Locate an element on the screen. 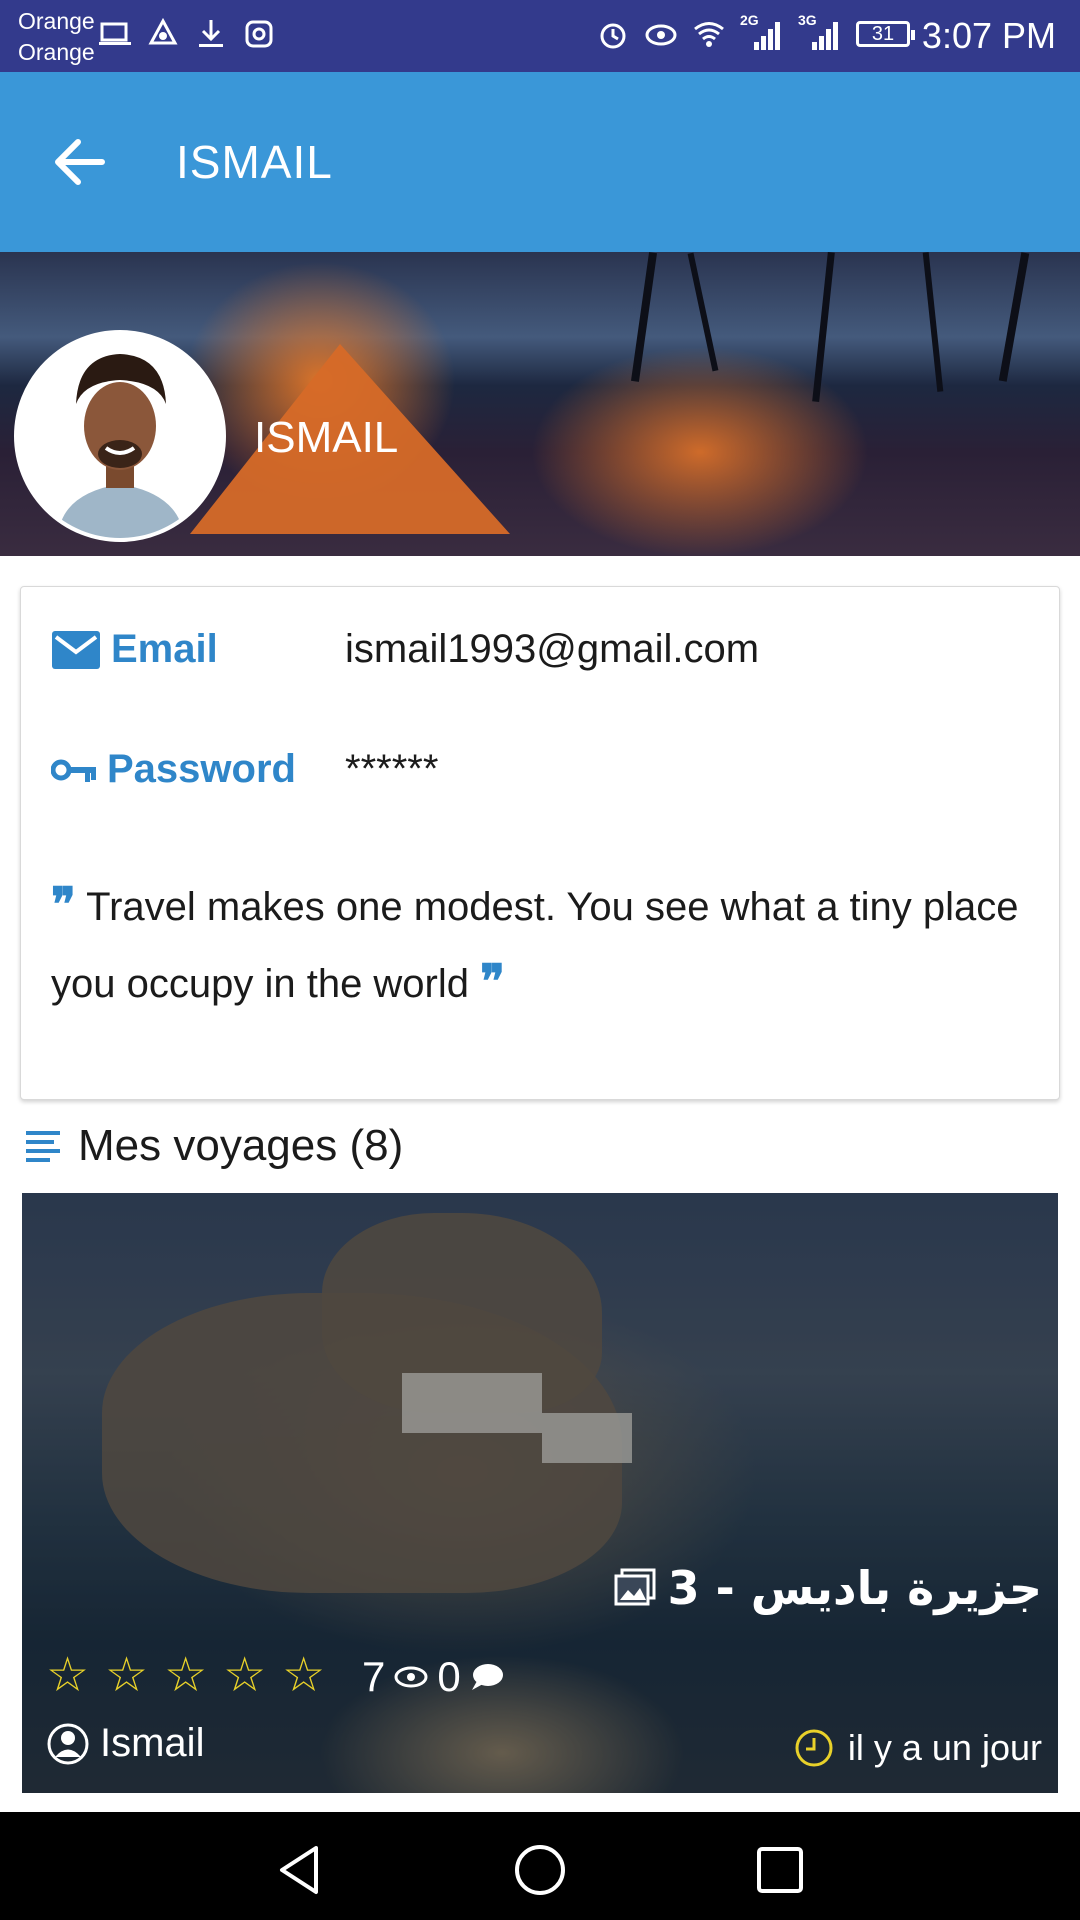  system-icons: 2G 3G 31 is located at coordinates (755, 32).